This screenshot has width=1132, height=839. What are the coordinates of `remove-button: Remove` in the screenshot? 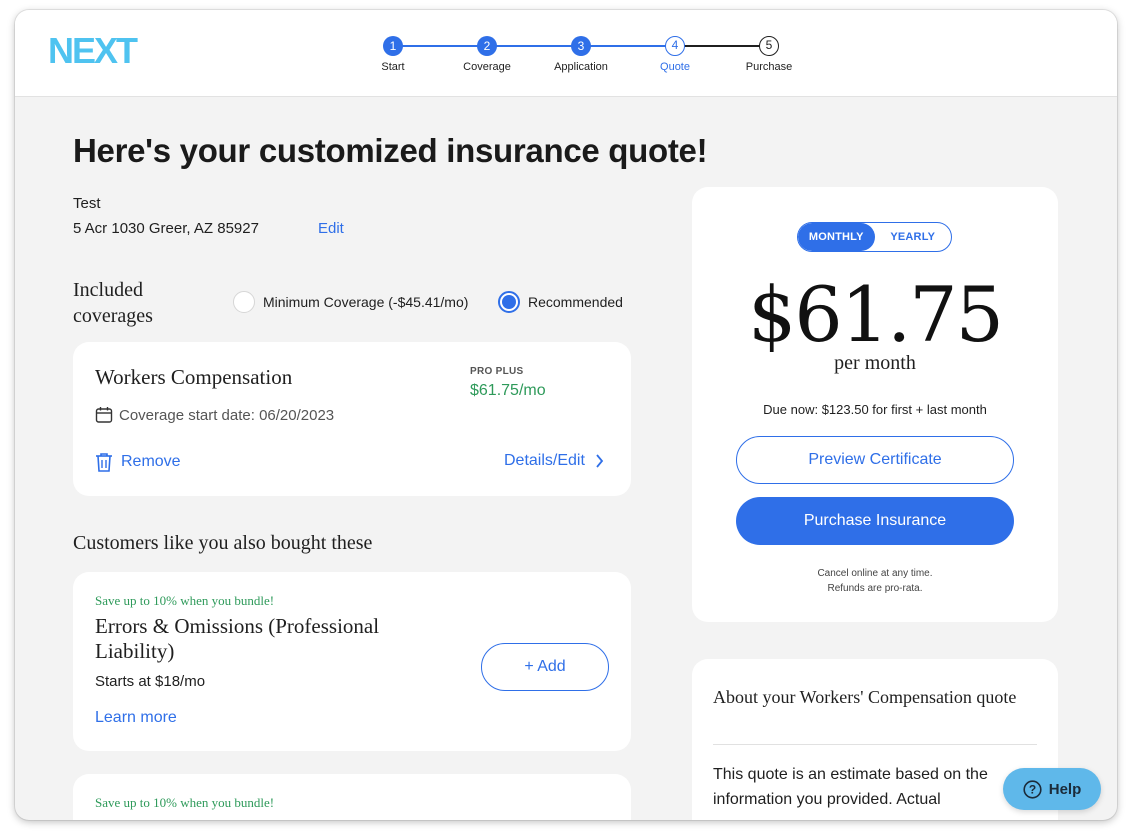 It's located at (138, 462).